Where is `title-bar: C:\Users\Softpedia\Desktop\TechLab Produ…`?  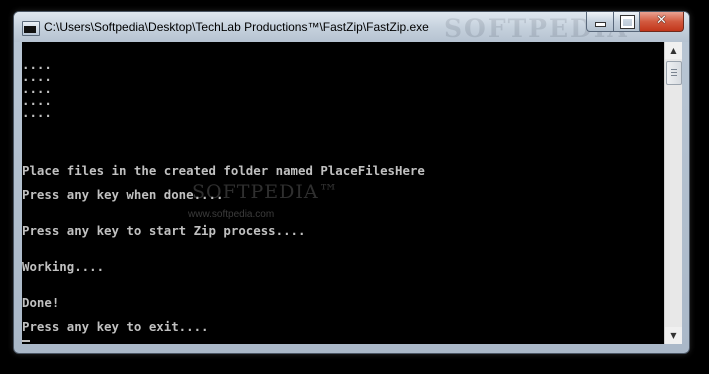
title-bar: C:\Users\Softpedia\Desktop\TechLab Produ… is located at coordinates (351, 27).